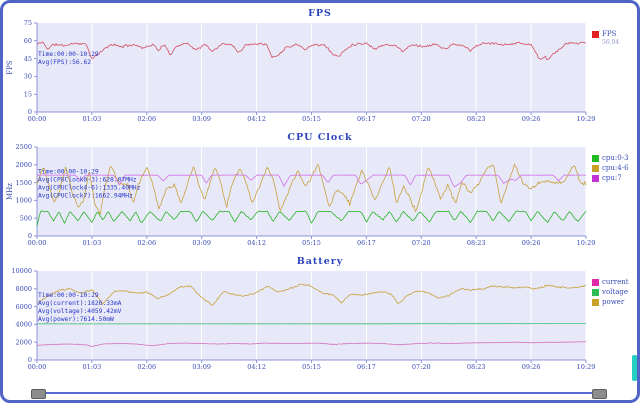 The width and height of the screenshot is (640, 403). Describe the element at coordinates (26, 218) in the screenshot. I see `y-tick-label: 500` at that location.